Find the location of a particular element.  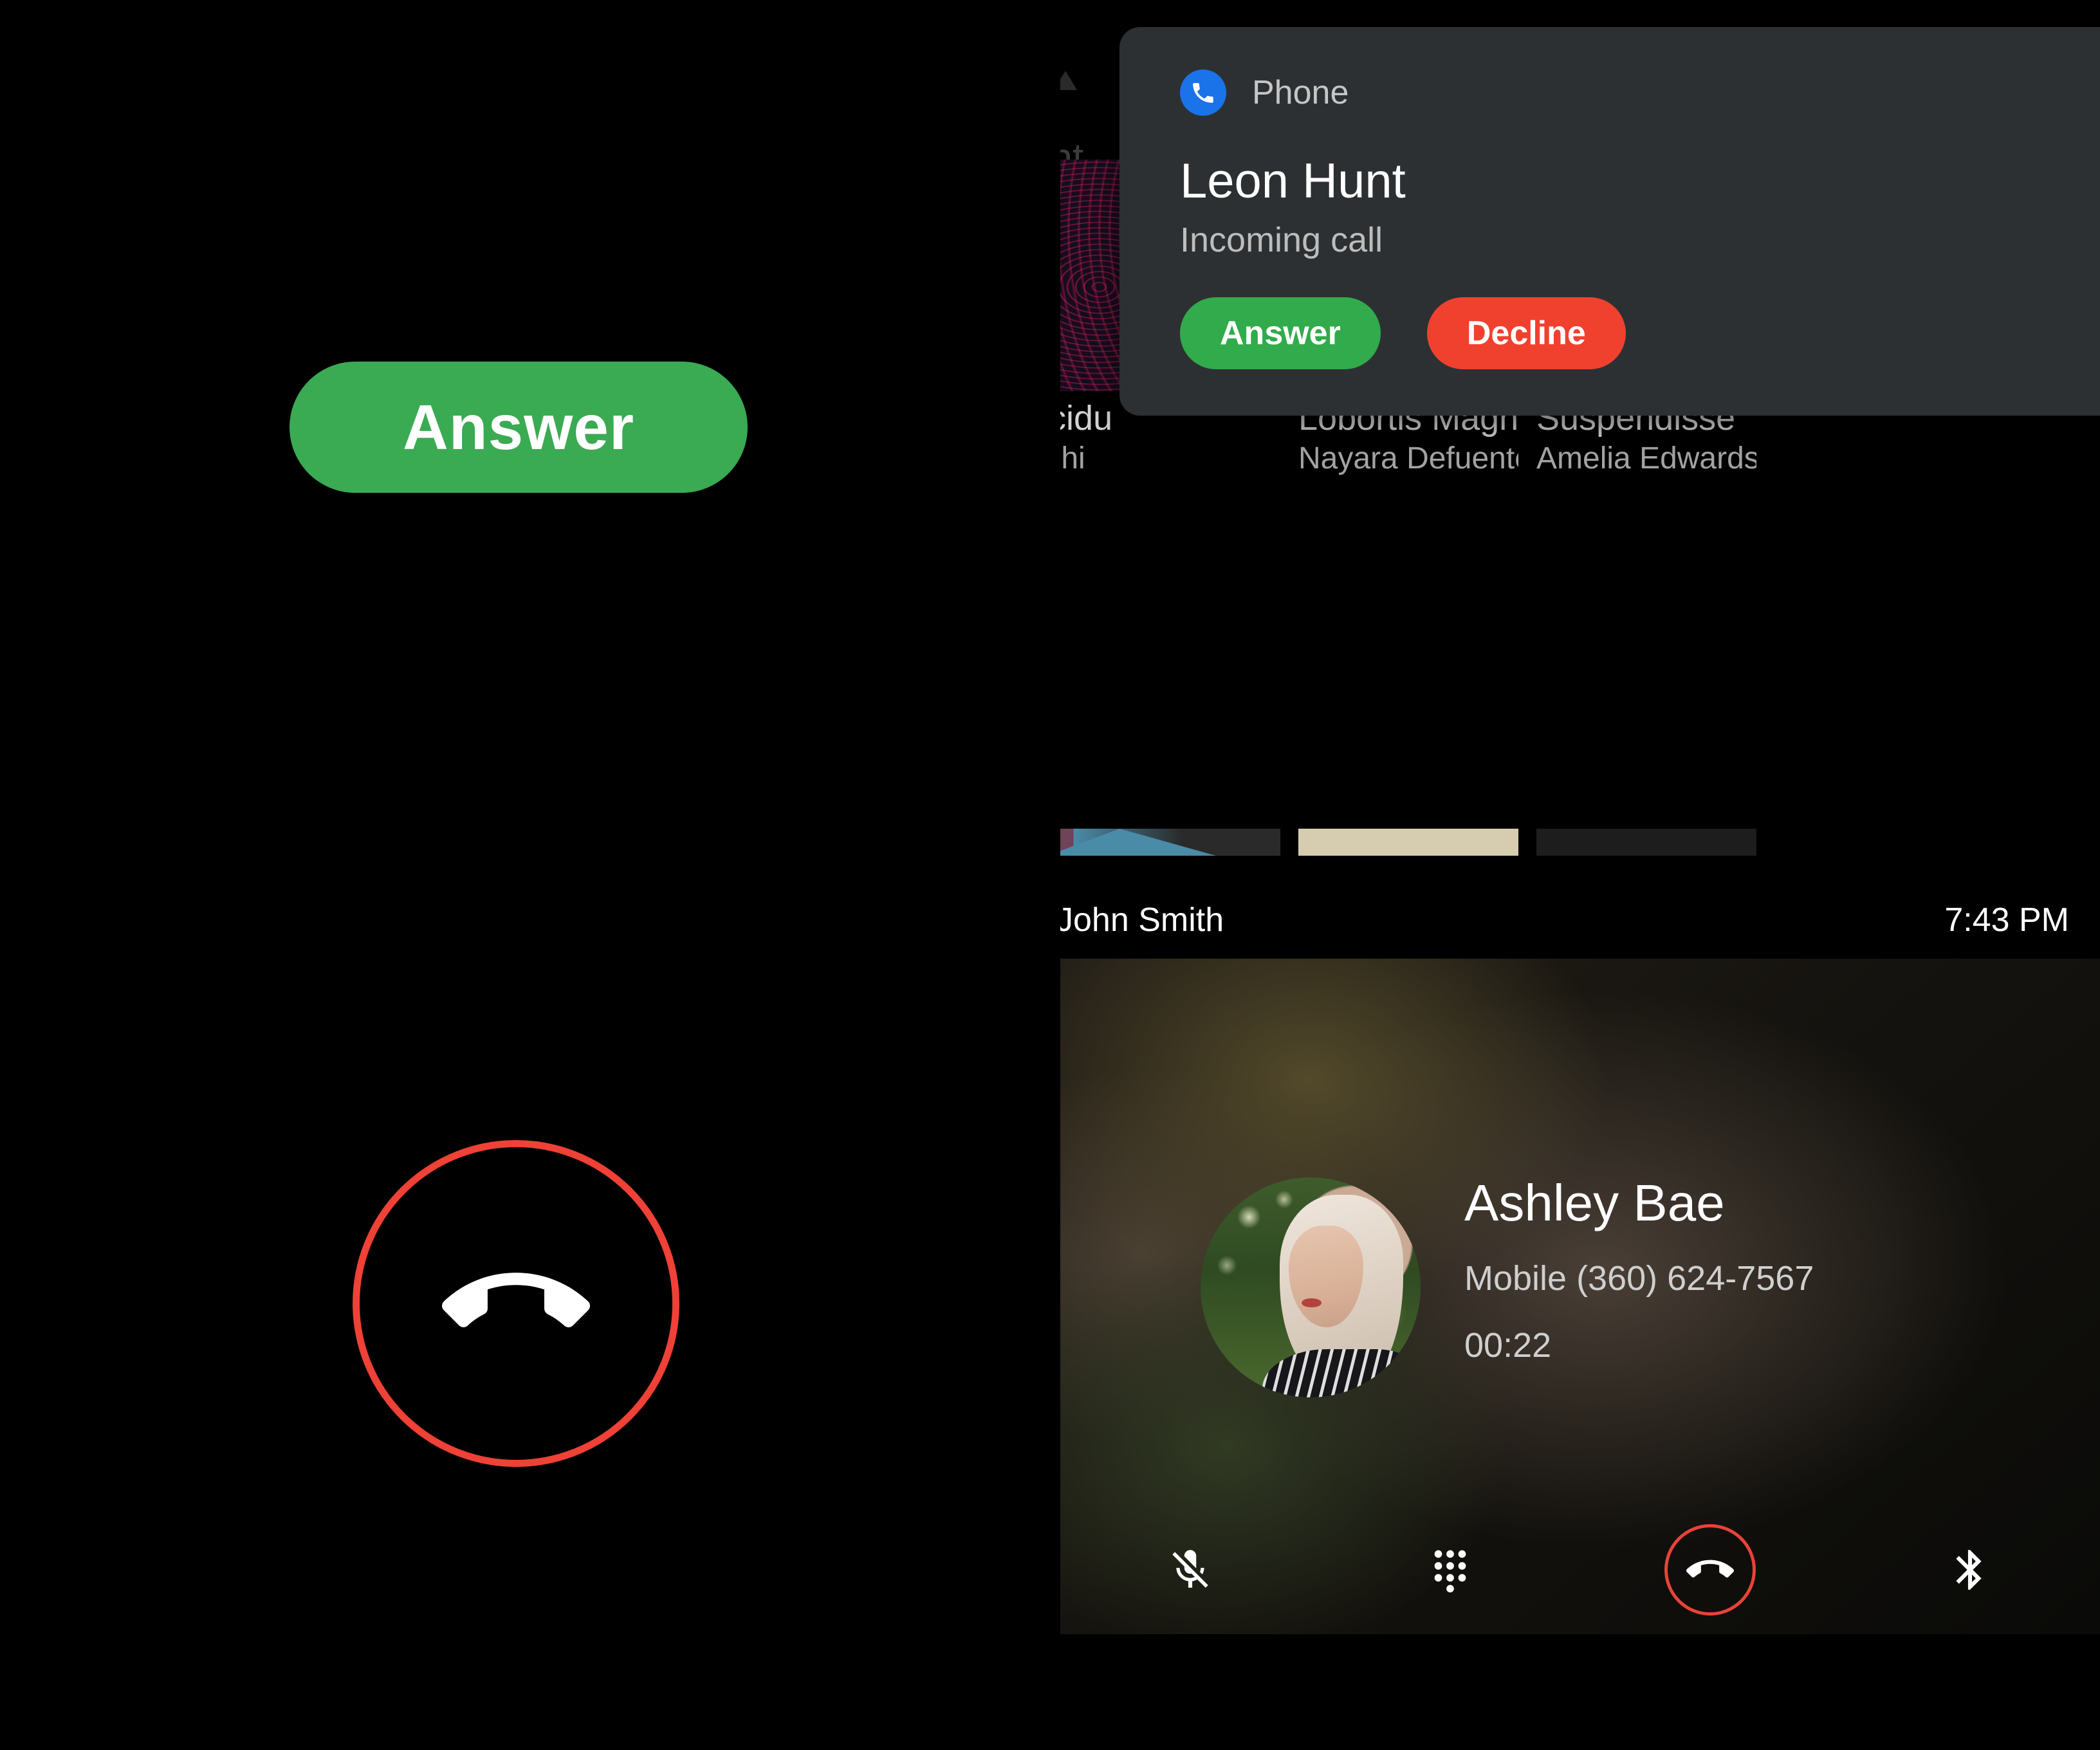

notification-app-name: Phone is located at coordinates (1300, 92).